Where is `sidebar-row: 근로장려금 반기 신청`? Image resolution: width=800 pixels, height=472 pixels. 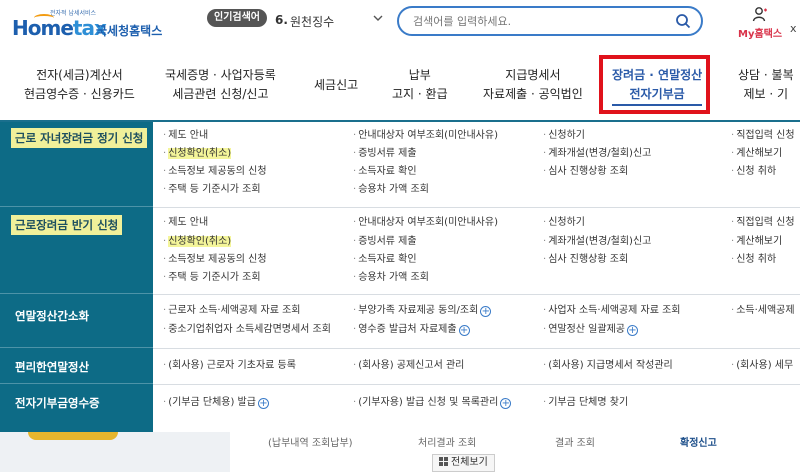 sidebar-row: 근로장려금 반기 신청 is located at coordinates (76, 250).